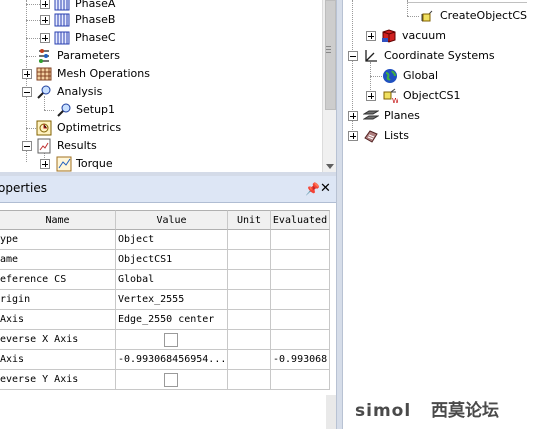  What do you see at coordinates (160, 56) in the screenshot?
I see `tree-item-parameters: Parameters` at bounding box center [160, 56].